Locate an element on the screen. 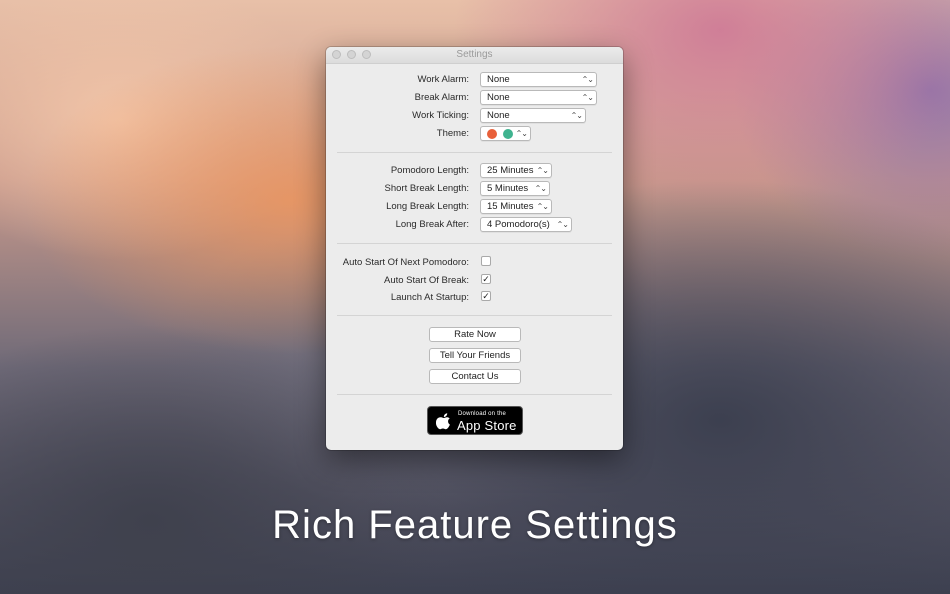  long-break-after-select: 4 Pomodoro(s) ⌃⌄ is located at coordinates (526, 224).